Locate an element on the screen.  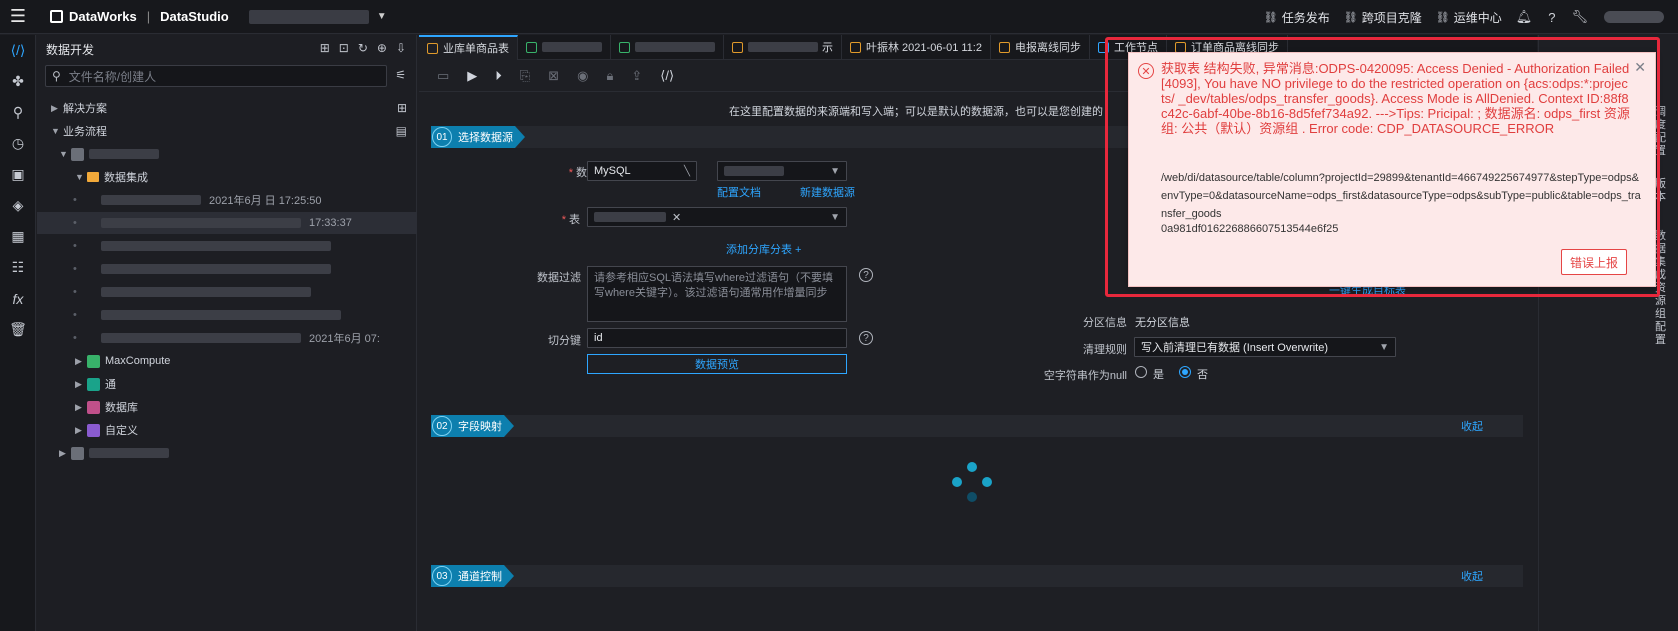
workspace-selector is located at coordinates (308, 16).